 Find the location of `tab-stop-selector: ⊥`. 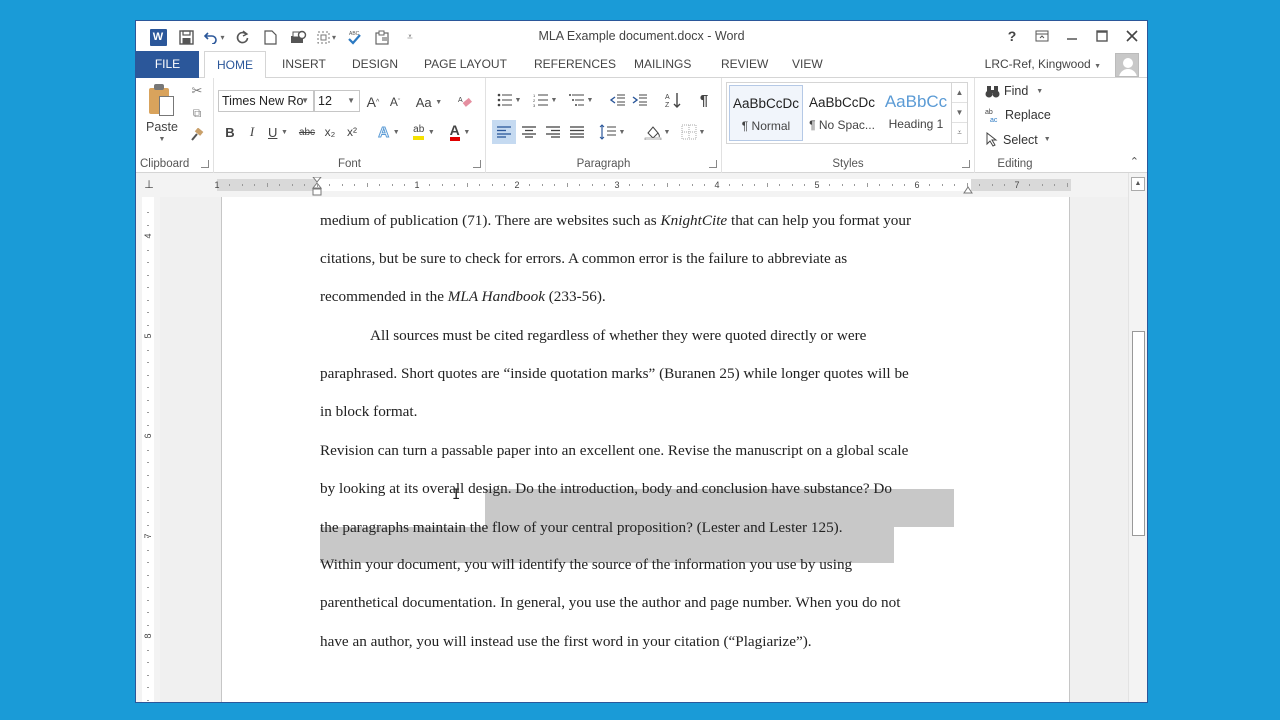

tab-stop-selector: ⊥ is located at coordinates (149, 185).